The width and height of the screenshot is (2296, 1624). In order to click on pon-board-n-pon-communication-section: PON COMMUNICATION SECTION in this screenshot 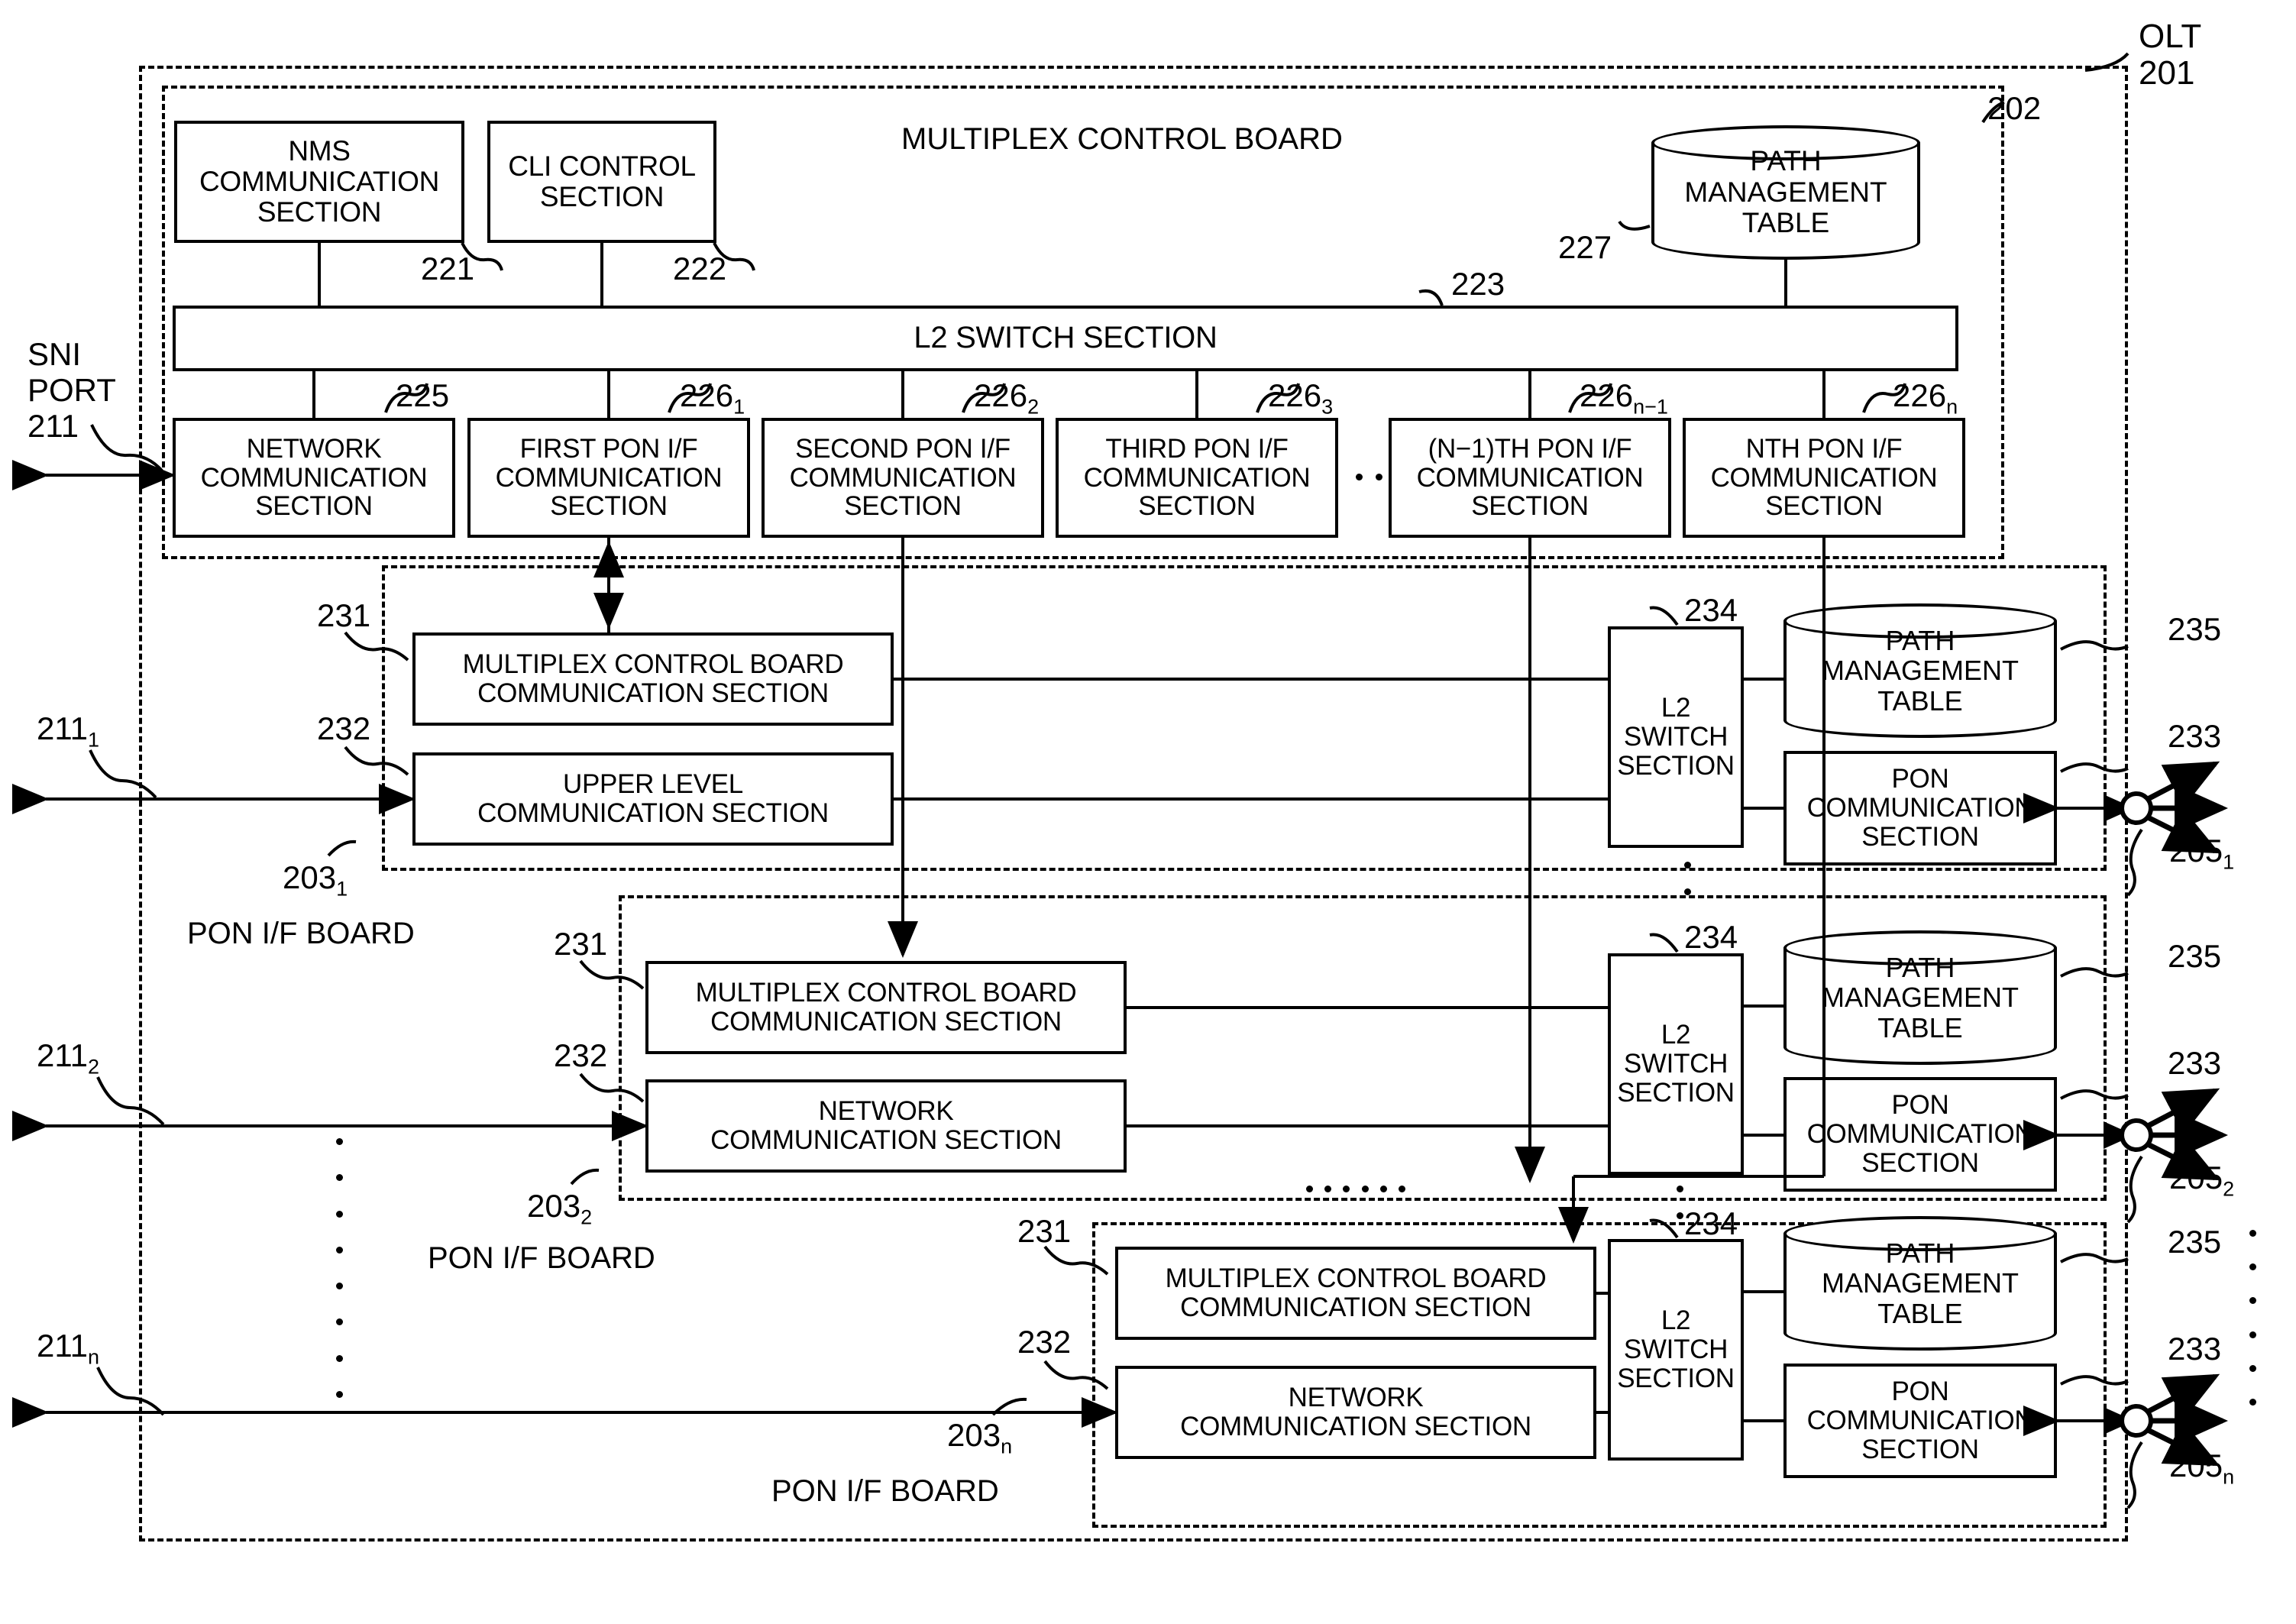, I will do `click(1920, 1421)`.